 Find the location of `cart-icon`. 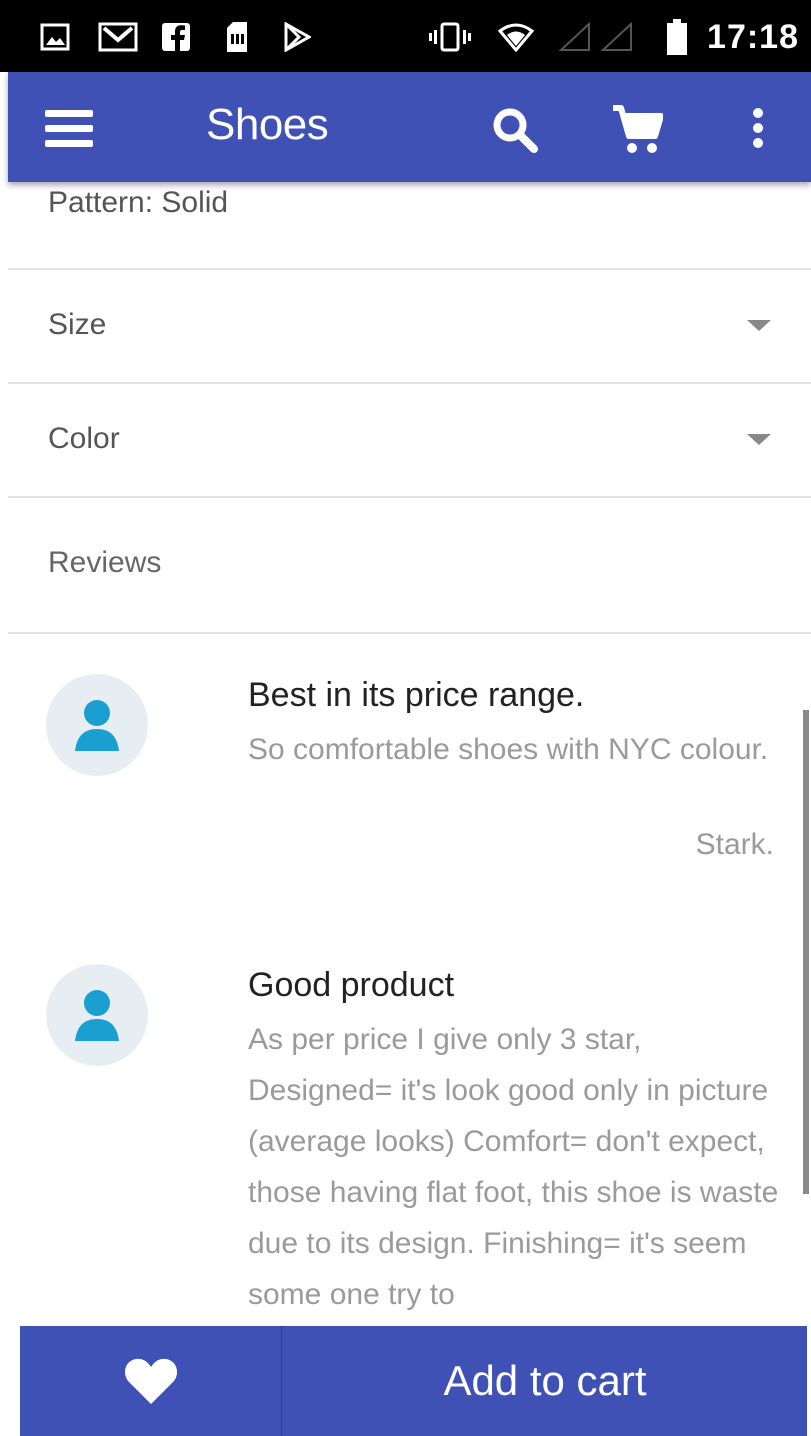

cart-icon is located at coordinates (637, 129).